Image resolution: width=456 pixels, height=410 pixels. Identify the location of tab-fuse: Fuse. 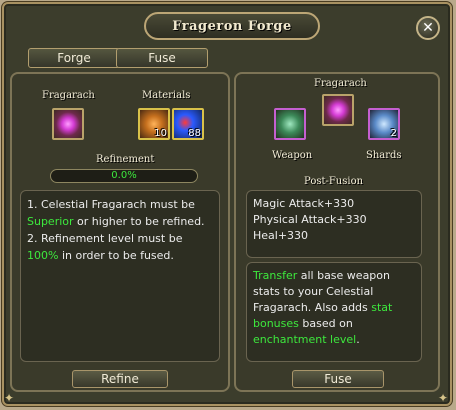
(162, 58).